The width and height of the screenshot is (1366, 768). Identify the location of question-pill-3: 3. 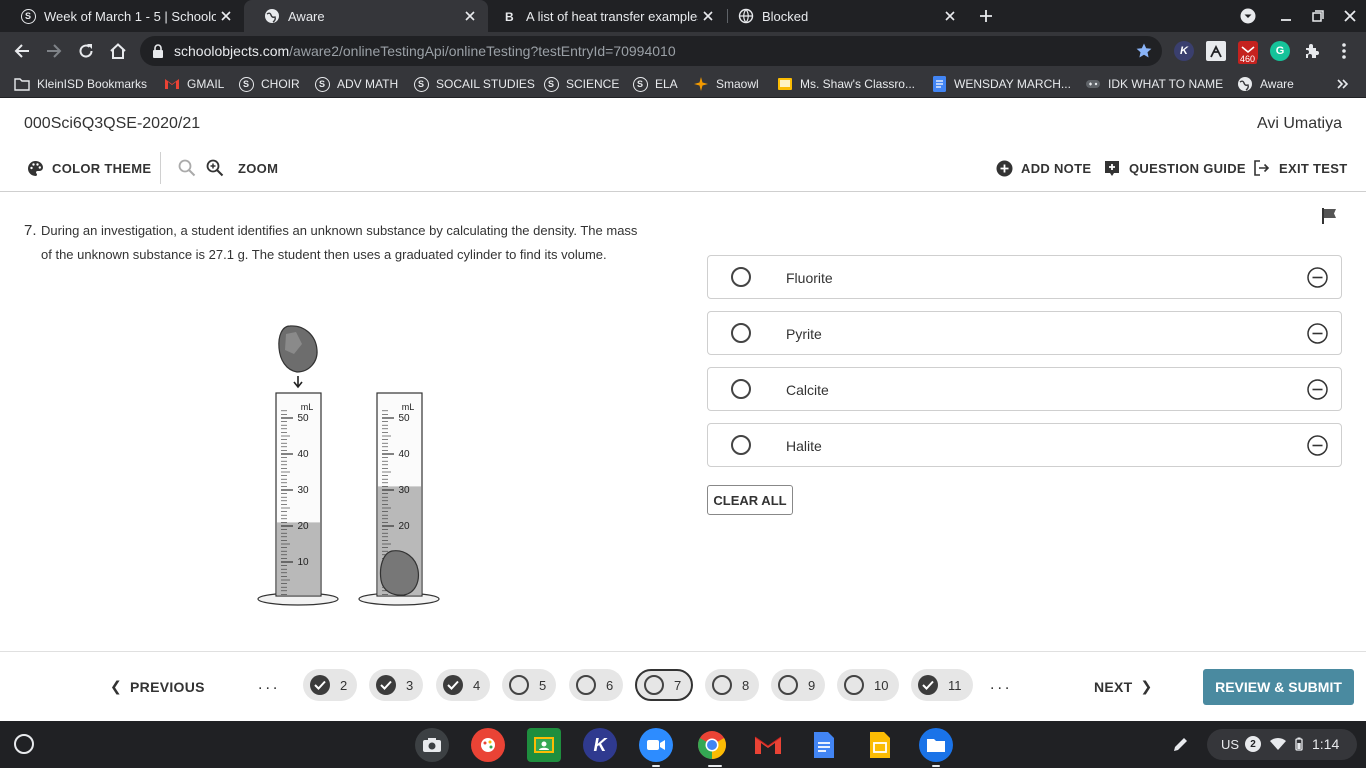
(396, 685).